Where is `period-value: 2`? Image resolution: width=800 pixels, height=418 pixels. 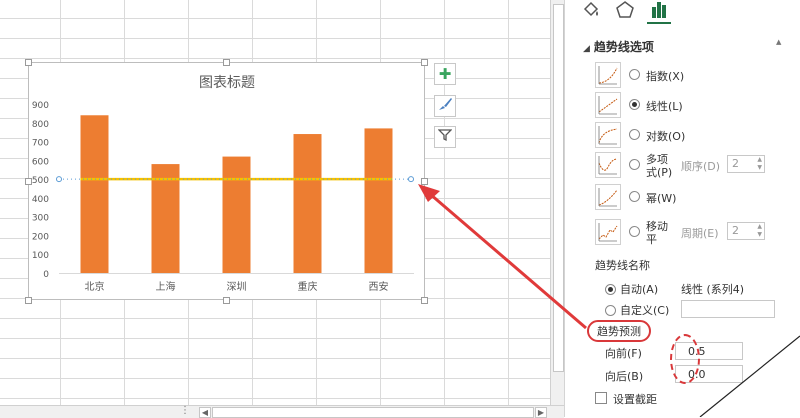 period-value: 2 is located at coordinates (735, 230).